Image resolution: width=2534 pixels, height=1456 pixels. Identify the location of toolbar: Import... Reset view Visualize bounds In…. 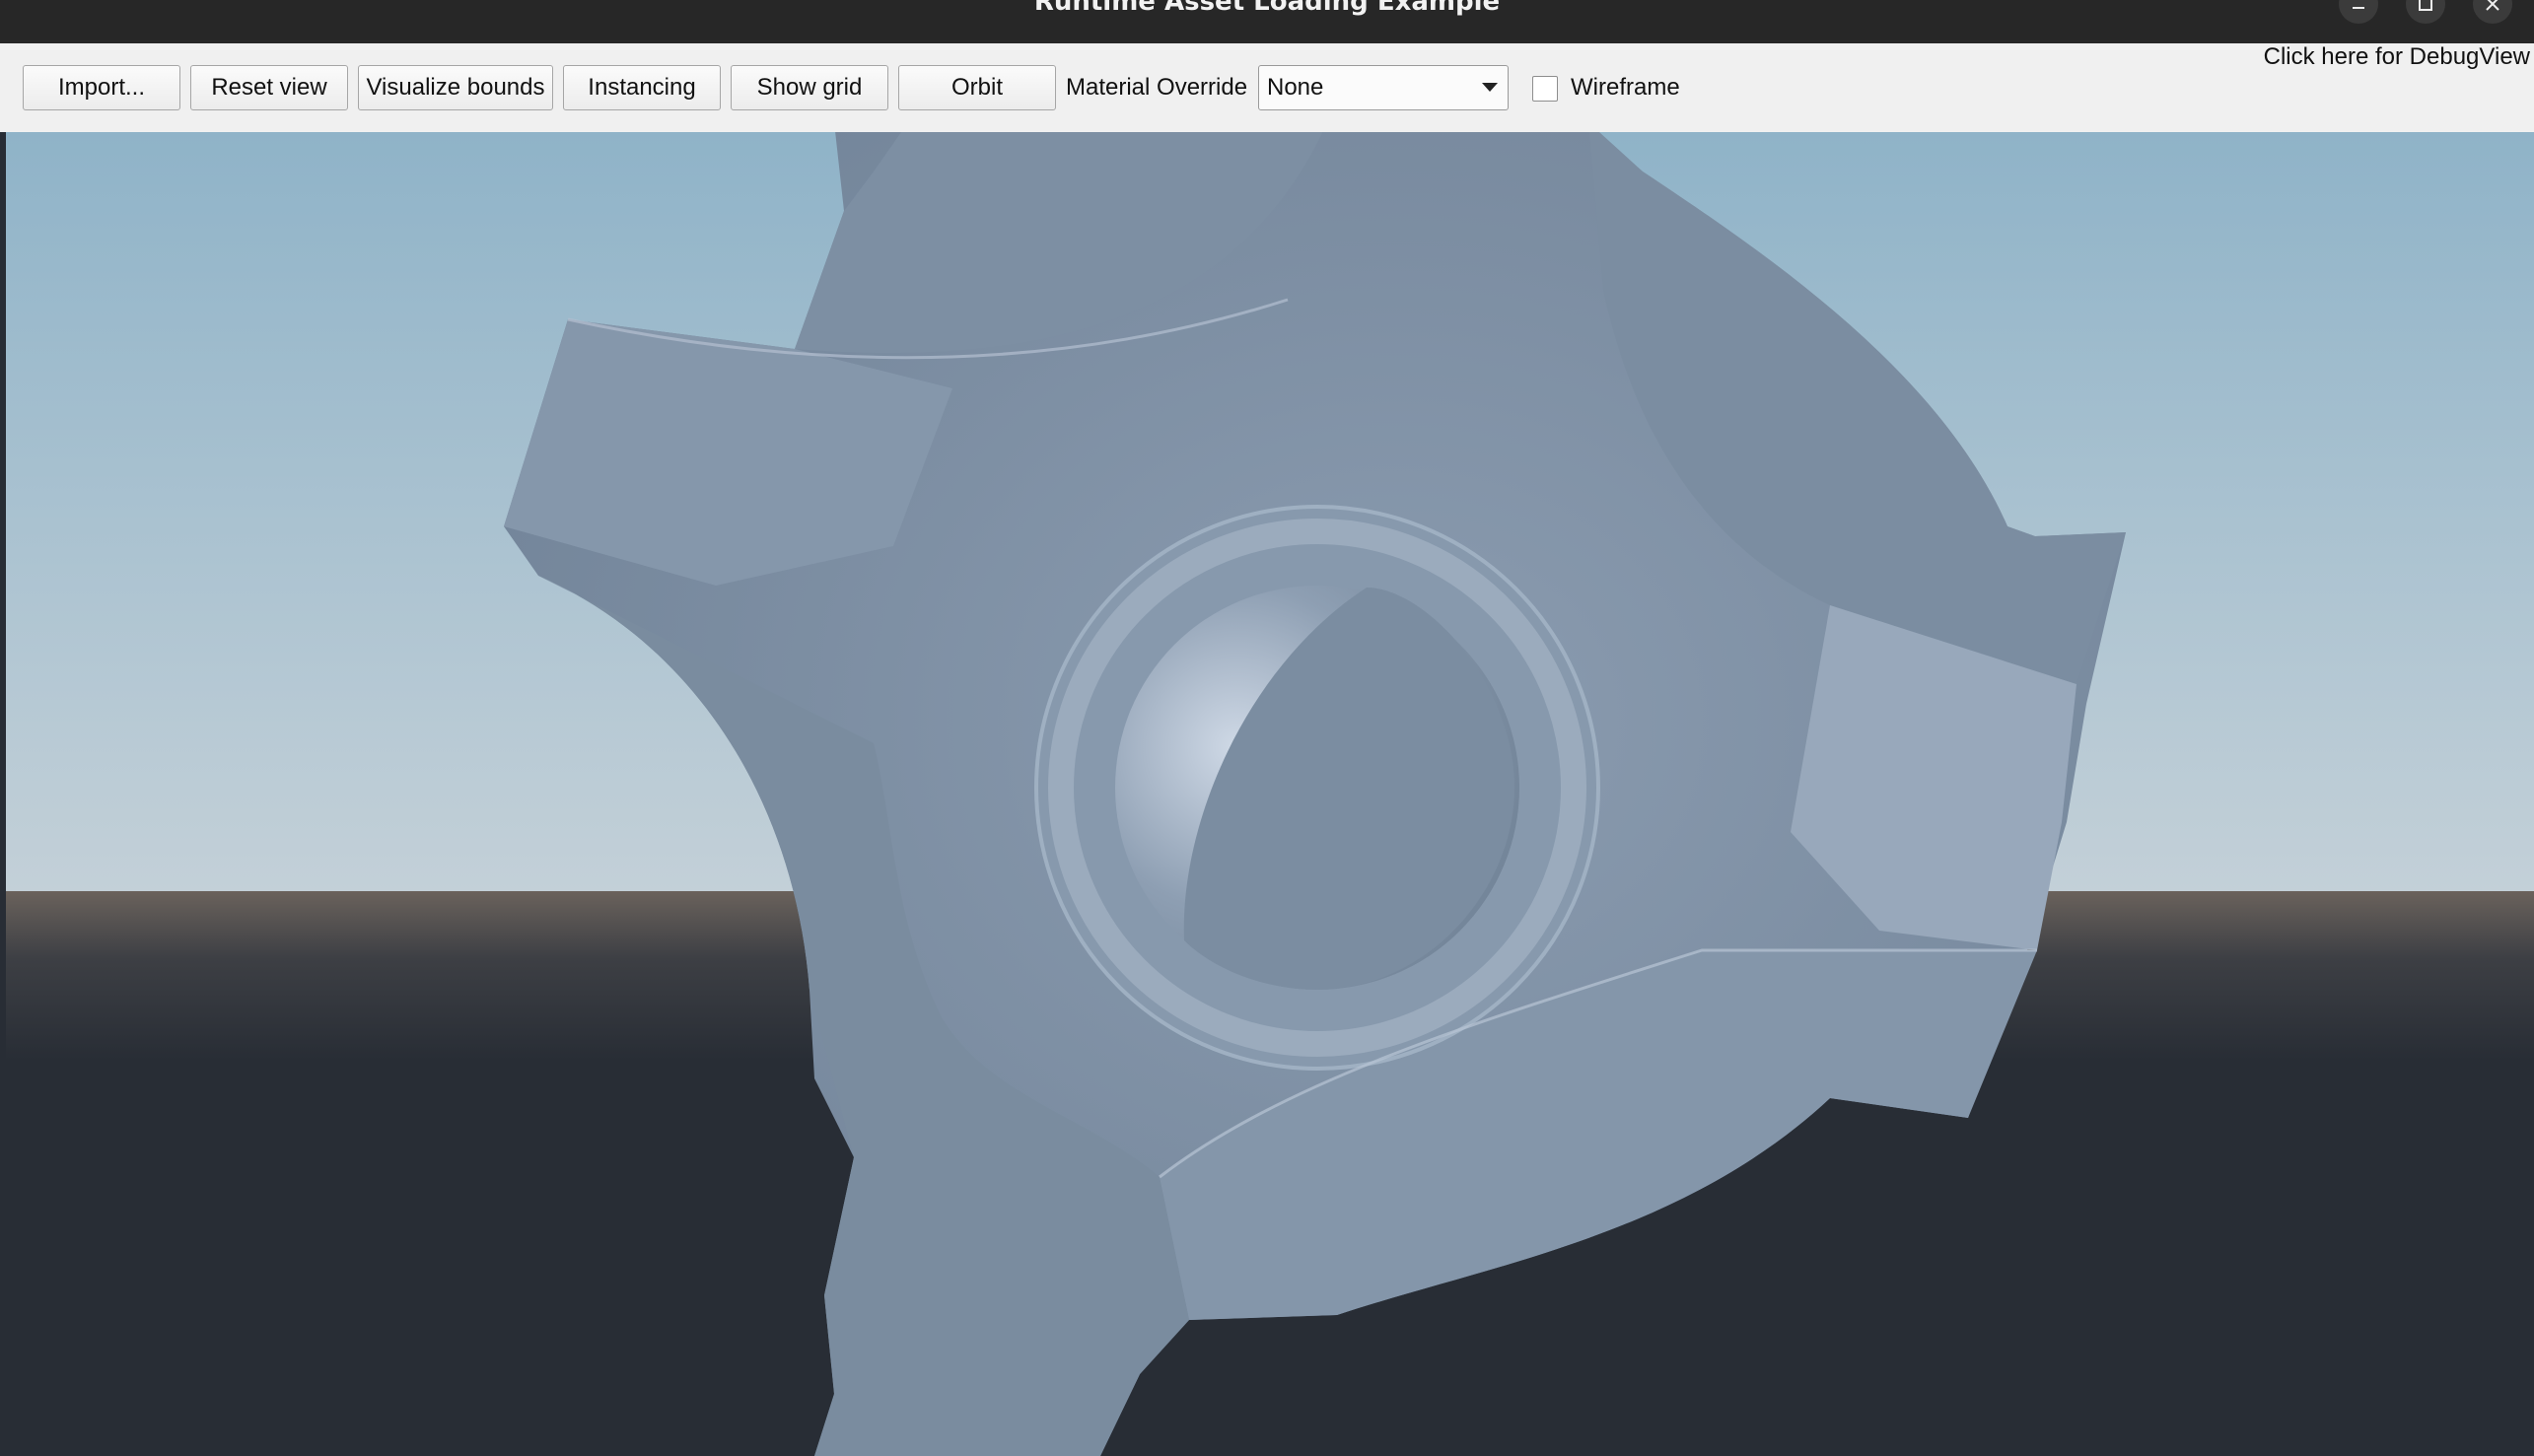
(1267, 87).